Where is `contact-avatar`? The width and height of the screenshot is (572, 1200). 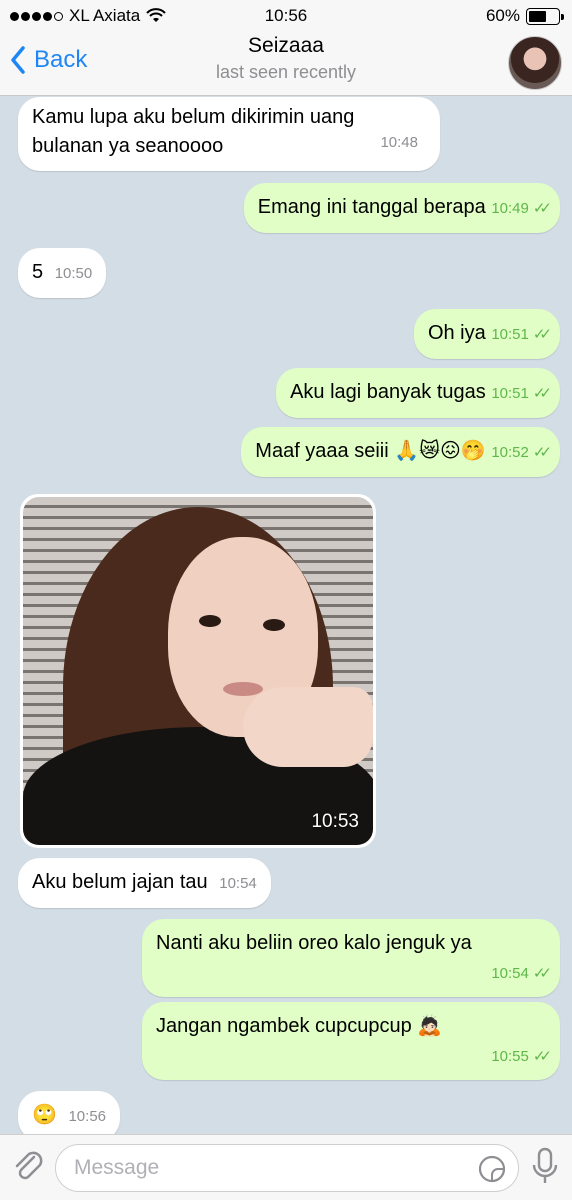
contact-avatar is located at coordinates (535, 63).